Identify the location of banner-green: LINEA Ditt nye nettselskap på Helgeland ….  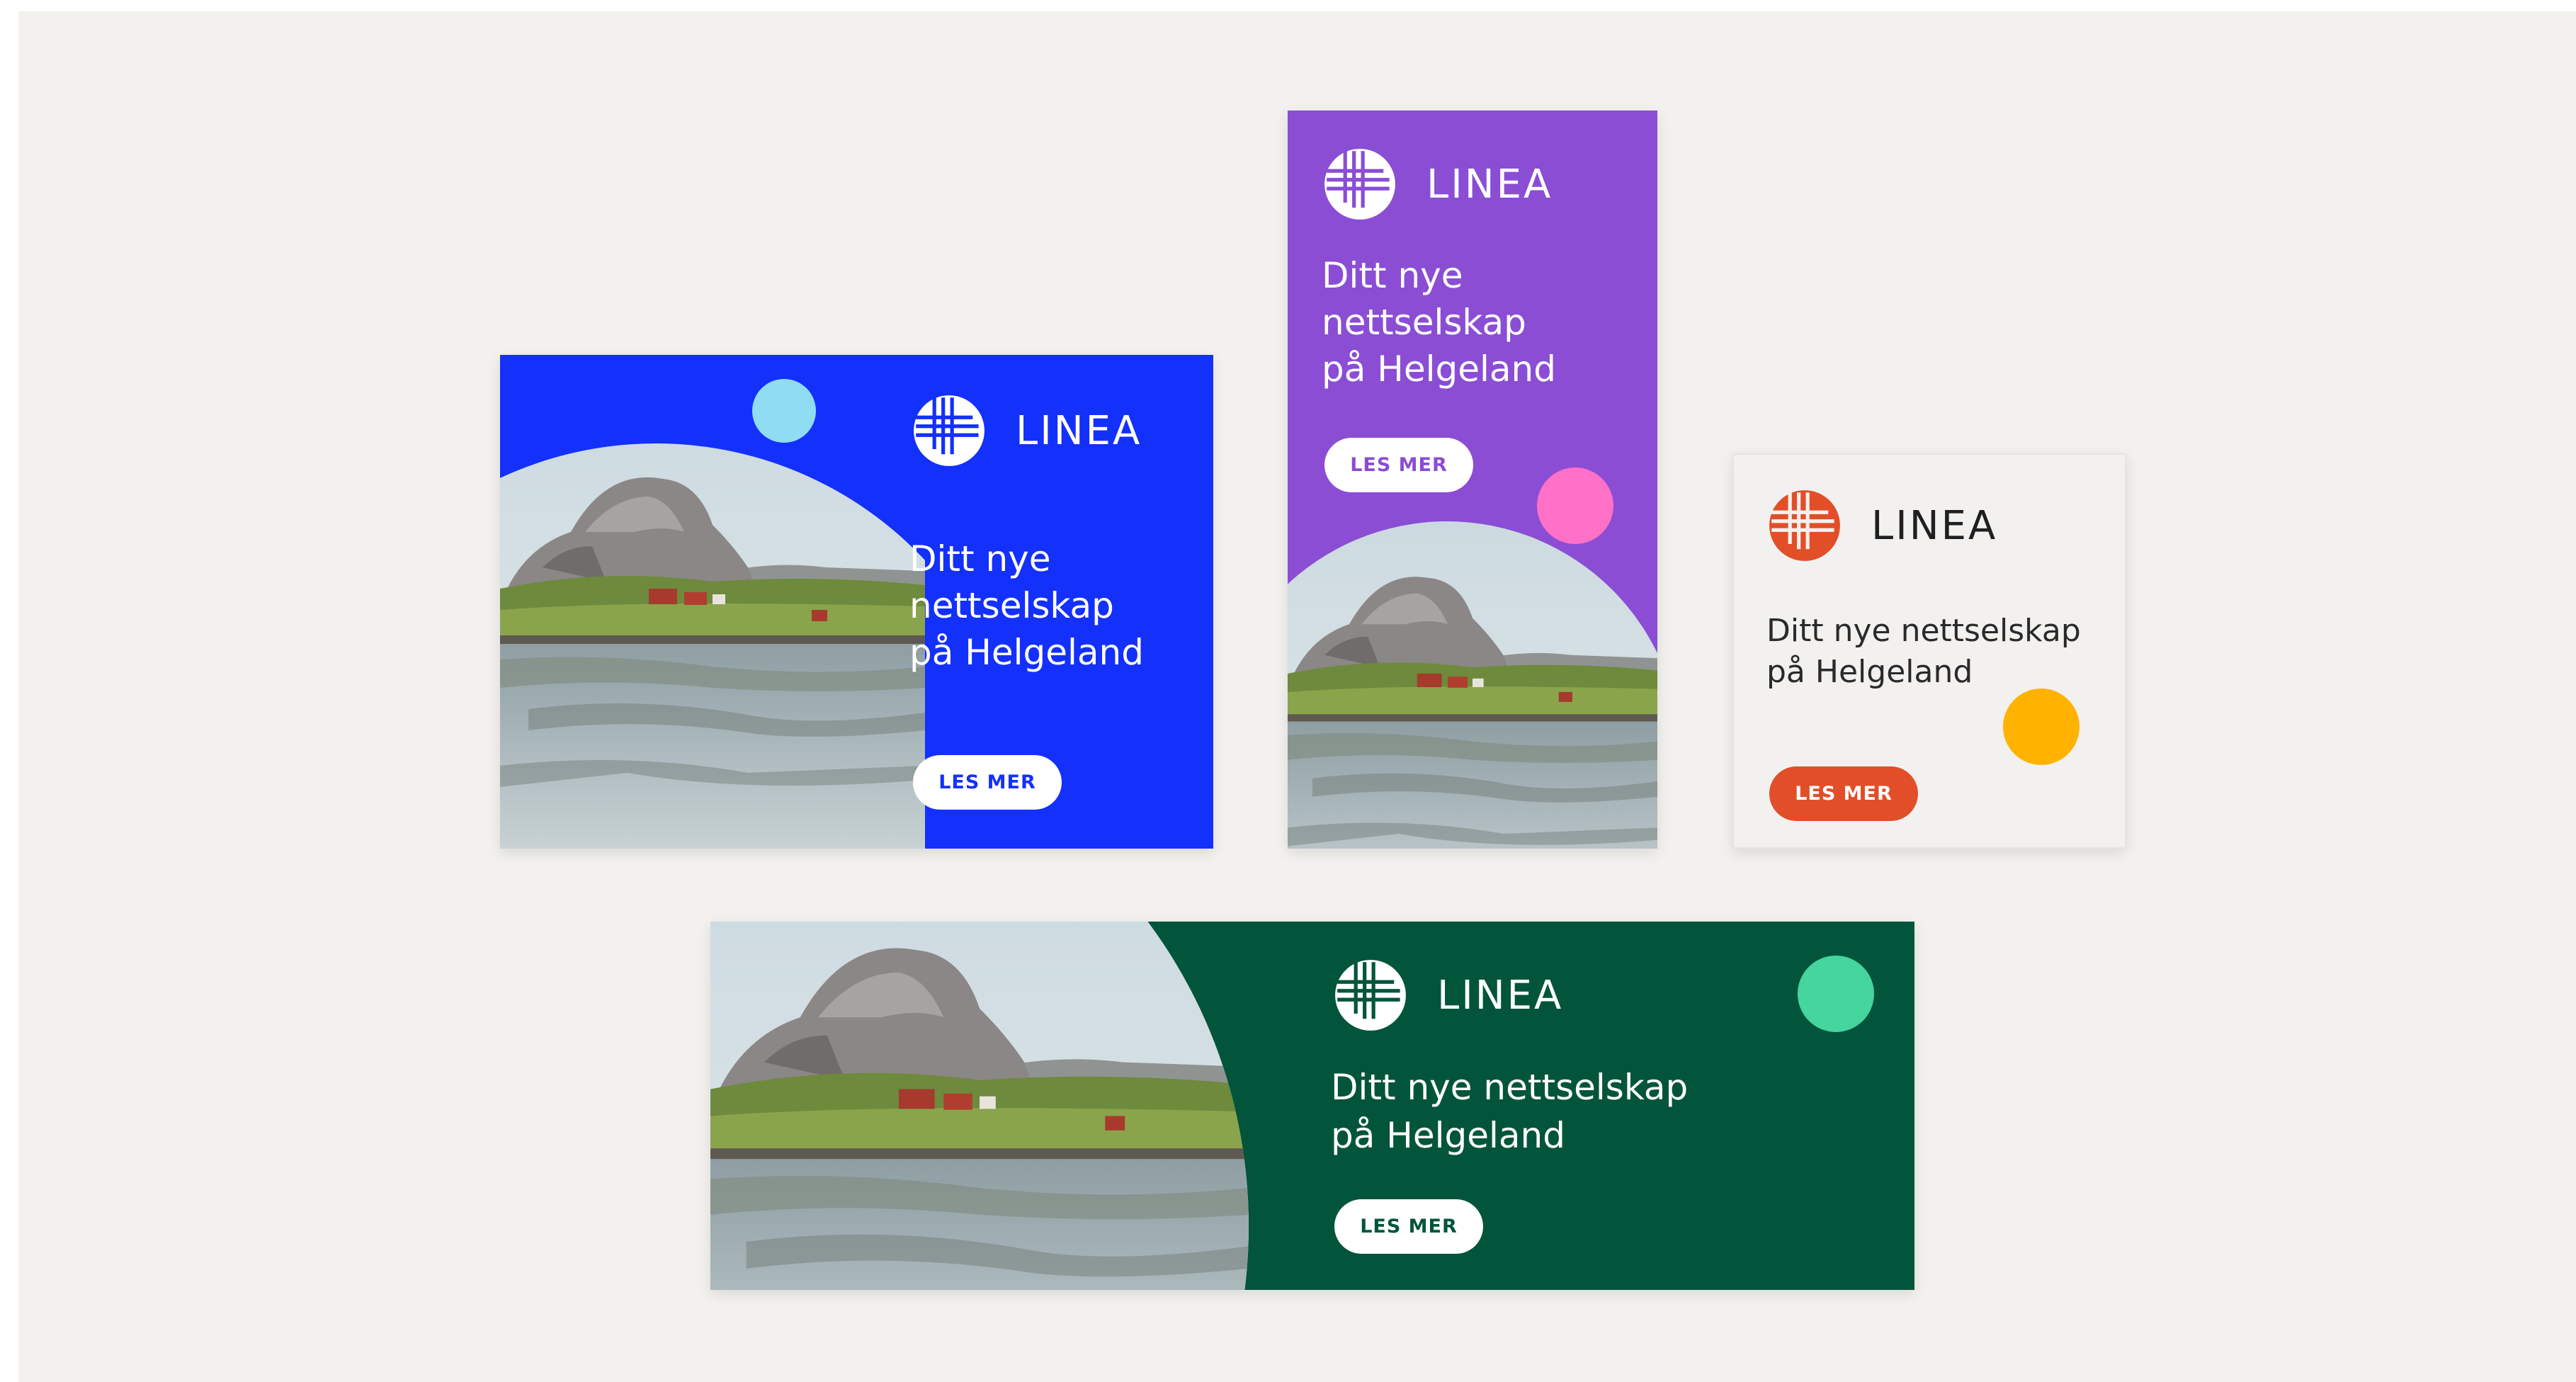
(1312, 1106).